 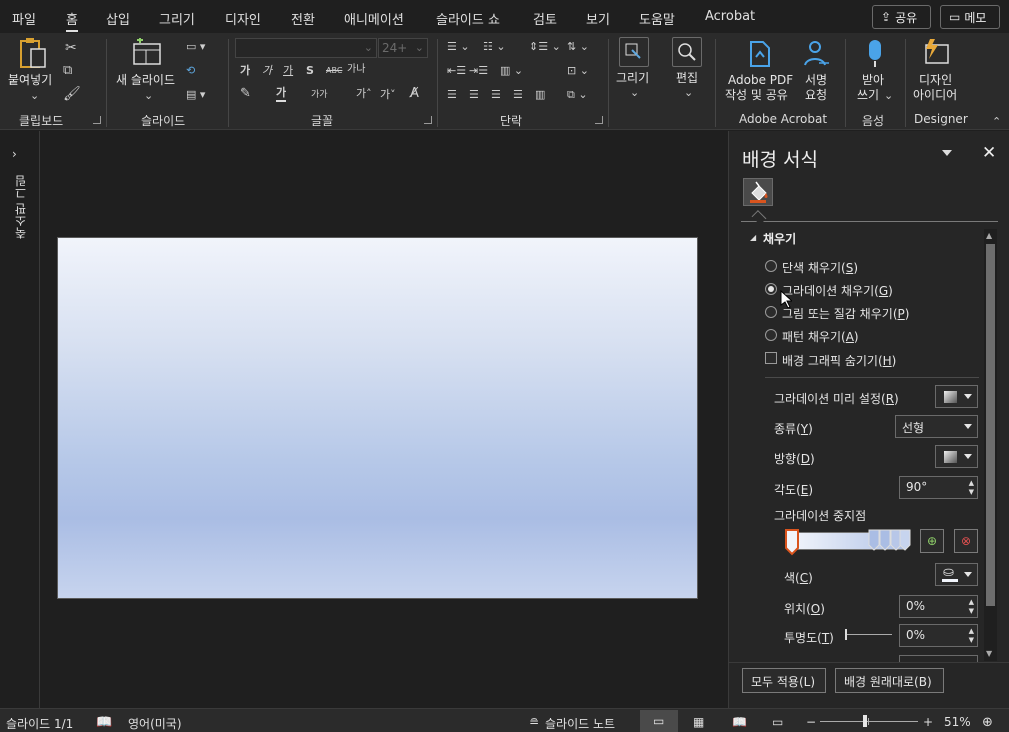 What do you see at coordinates (148, 96) in the screenshot?
I see `new-slide-dropdown-icon: ⌄` at bounding box center [148, 96].